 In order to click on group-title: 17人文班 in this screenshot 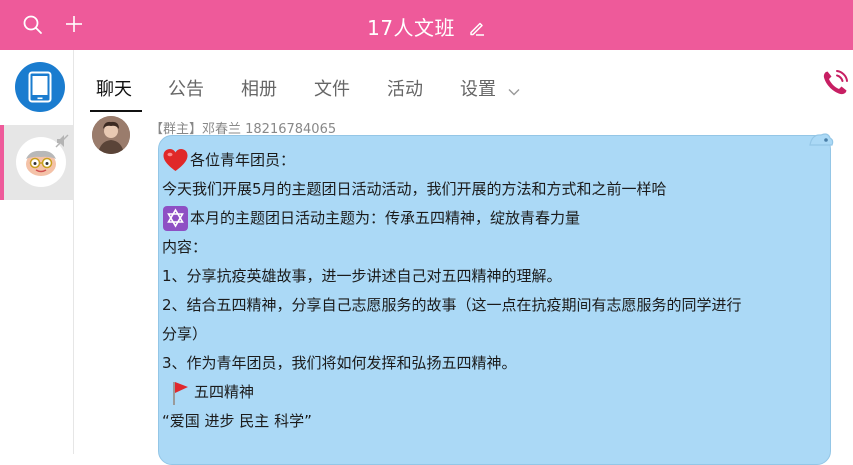, I will do `click(426, 26)`.